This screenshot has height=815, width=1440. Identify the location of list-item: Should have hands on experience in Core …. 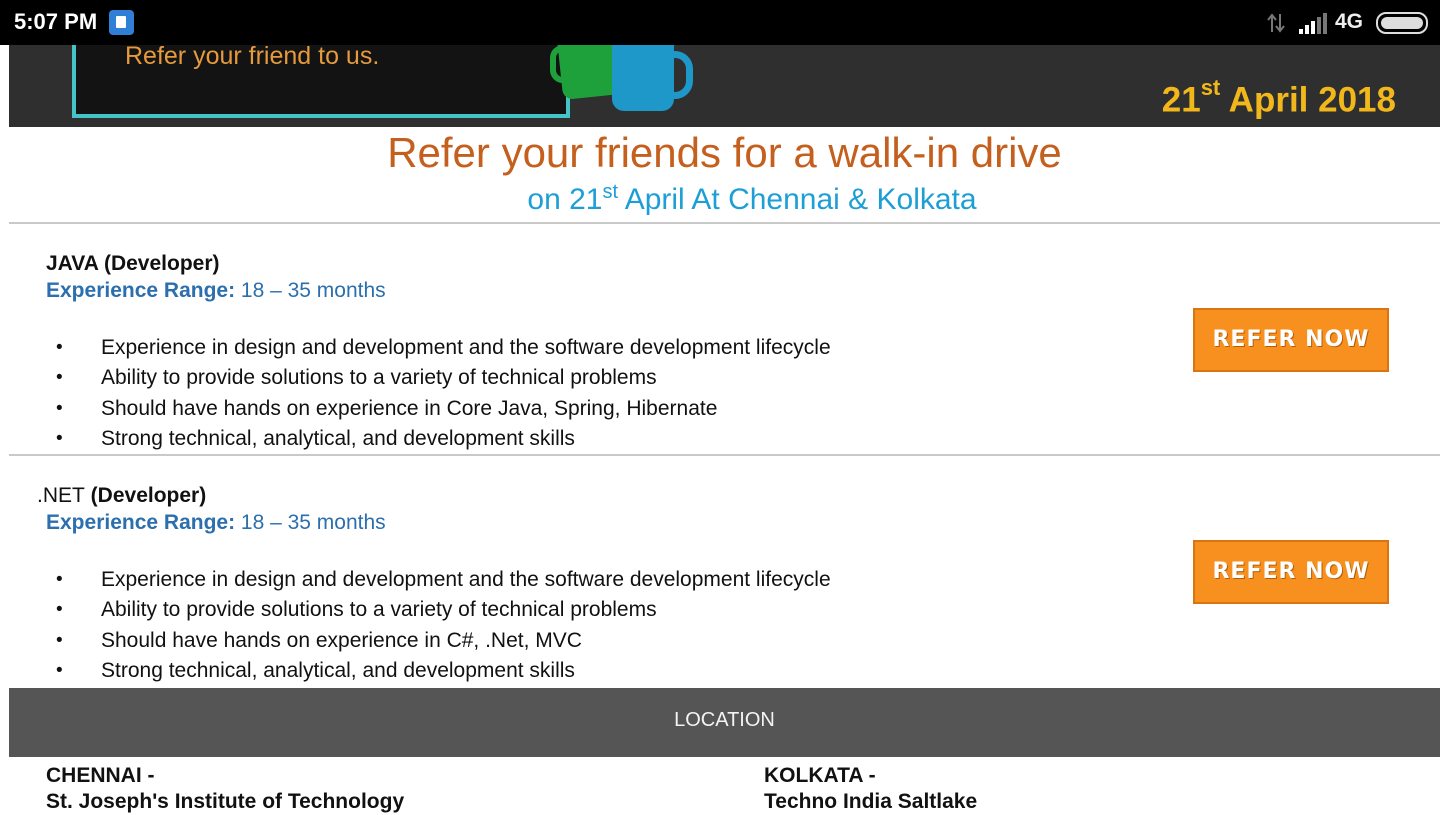
(442, 409).